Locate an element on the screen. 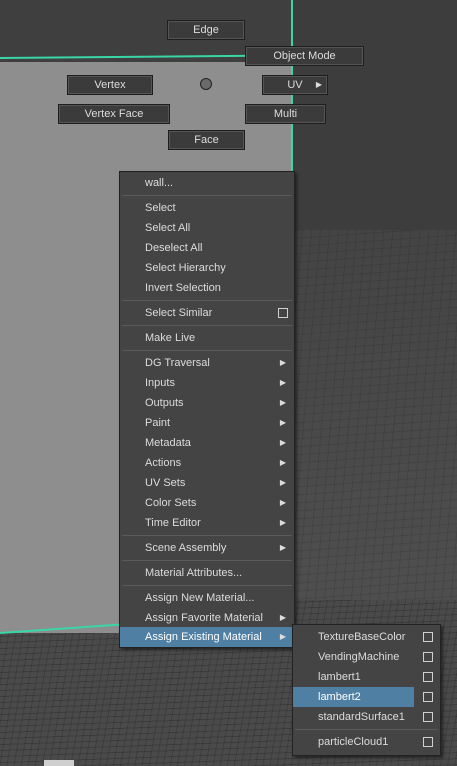 This screenshot has width=457, height=766. menu-item-label: Assign Existing Material is located at coordinates (203, 637).